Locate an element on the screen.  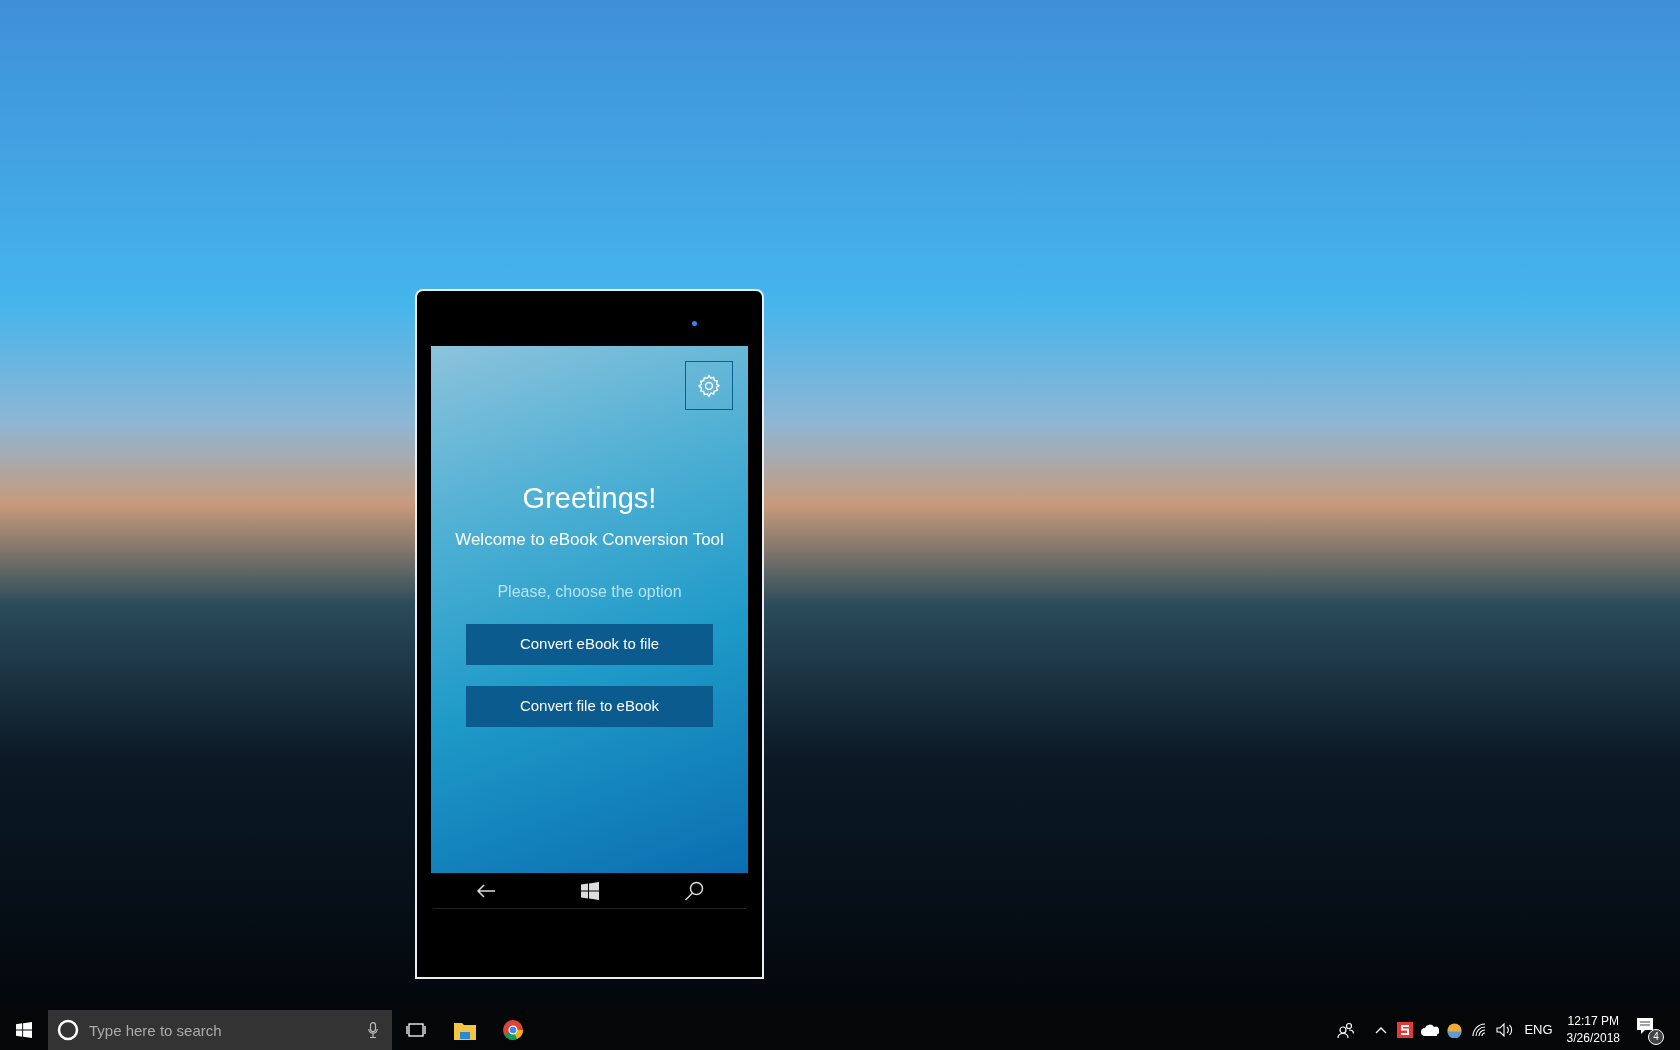
settings-button is located at coordinates (709, 385).